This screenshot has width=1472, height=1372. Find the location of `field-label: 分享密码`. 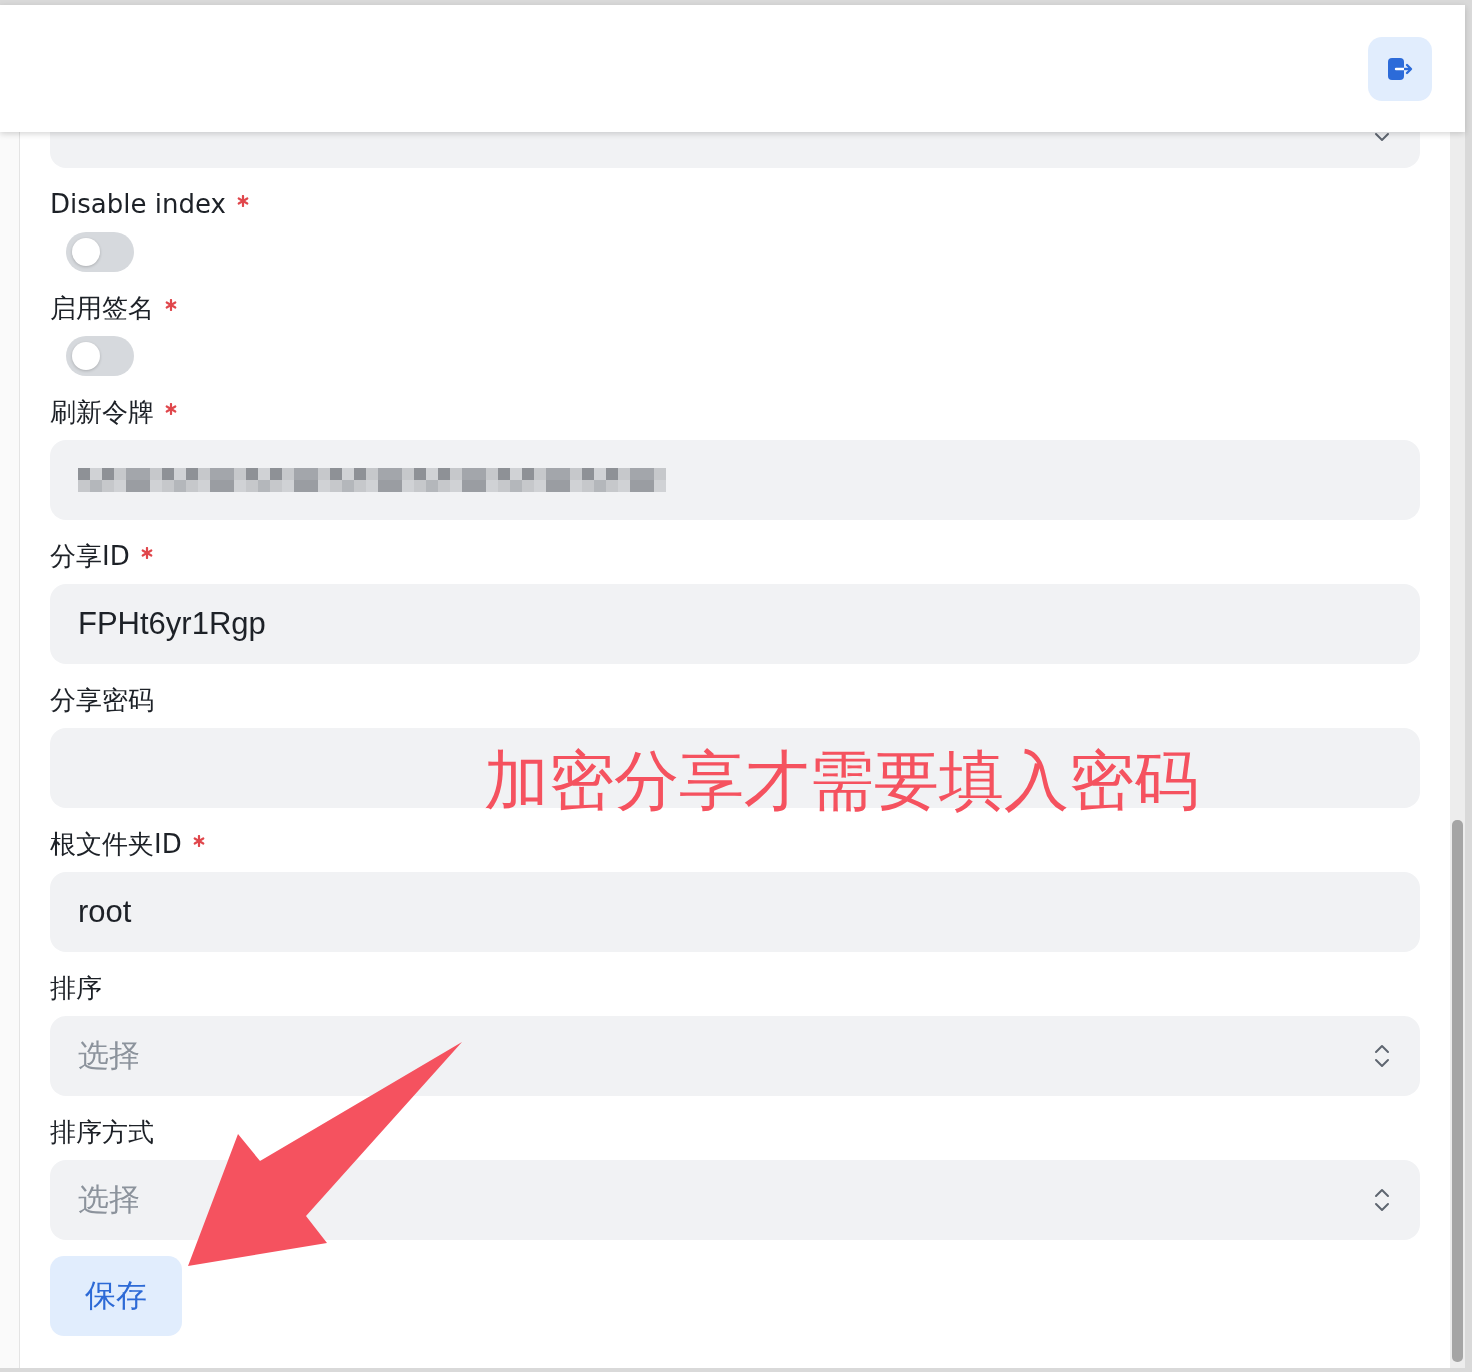

field-label: 分享密码 is located at coordinates (102, 700).